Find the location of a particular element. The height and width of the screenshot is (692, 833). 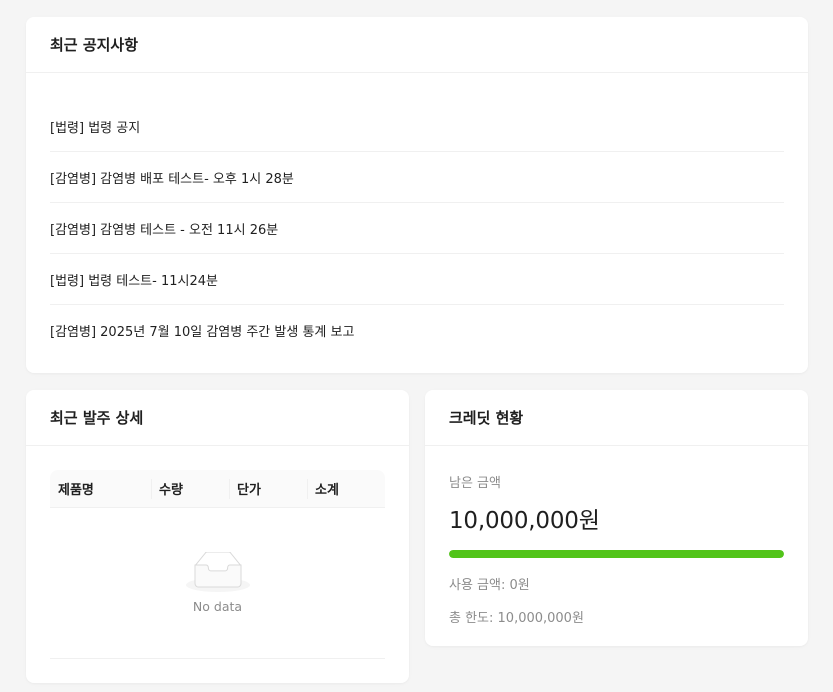

credit-progress-bar is located at coordinates (616, 554).